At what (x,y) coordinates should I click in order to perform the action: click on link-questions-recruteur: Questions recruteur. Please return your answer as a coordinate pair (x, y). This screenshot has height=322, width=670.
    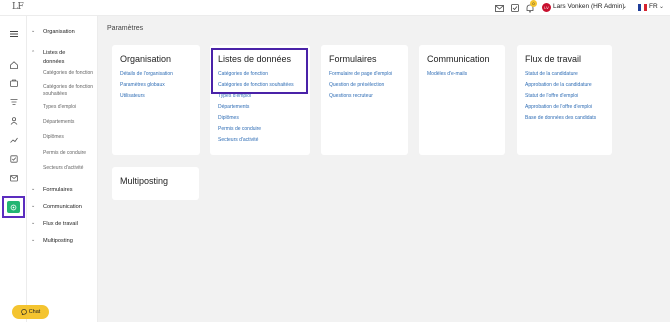
    Looking at the image, I should click on (351, 96).